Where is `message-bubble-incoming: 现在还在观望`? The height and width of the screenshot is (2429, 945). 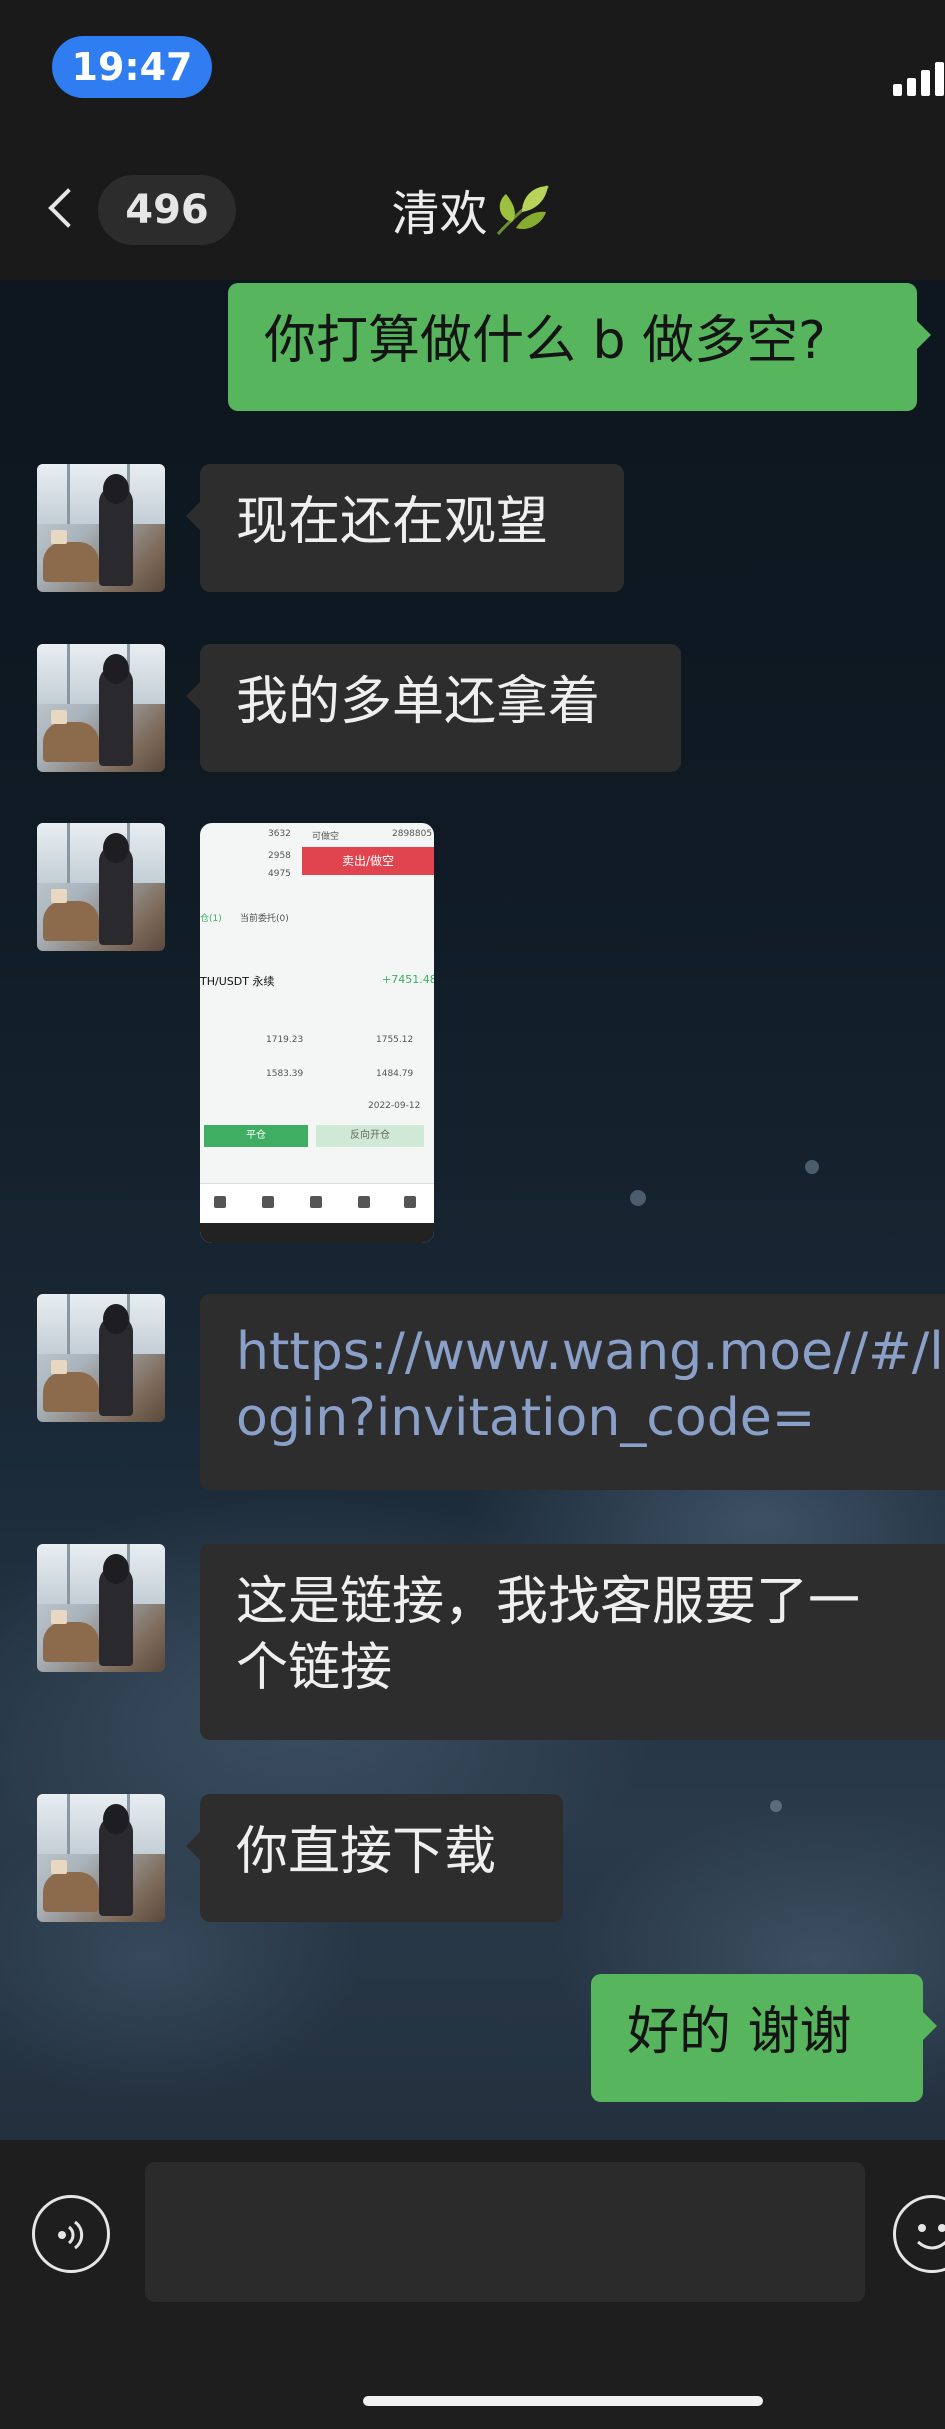 message-bubble-incoming: 现在还在观望 is located at coordinates (405, 528).